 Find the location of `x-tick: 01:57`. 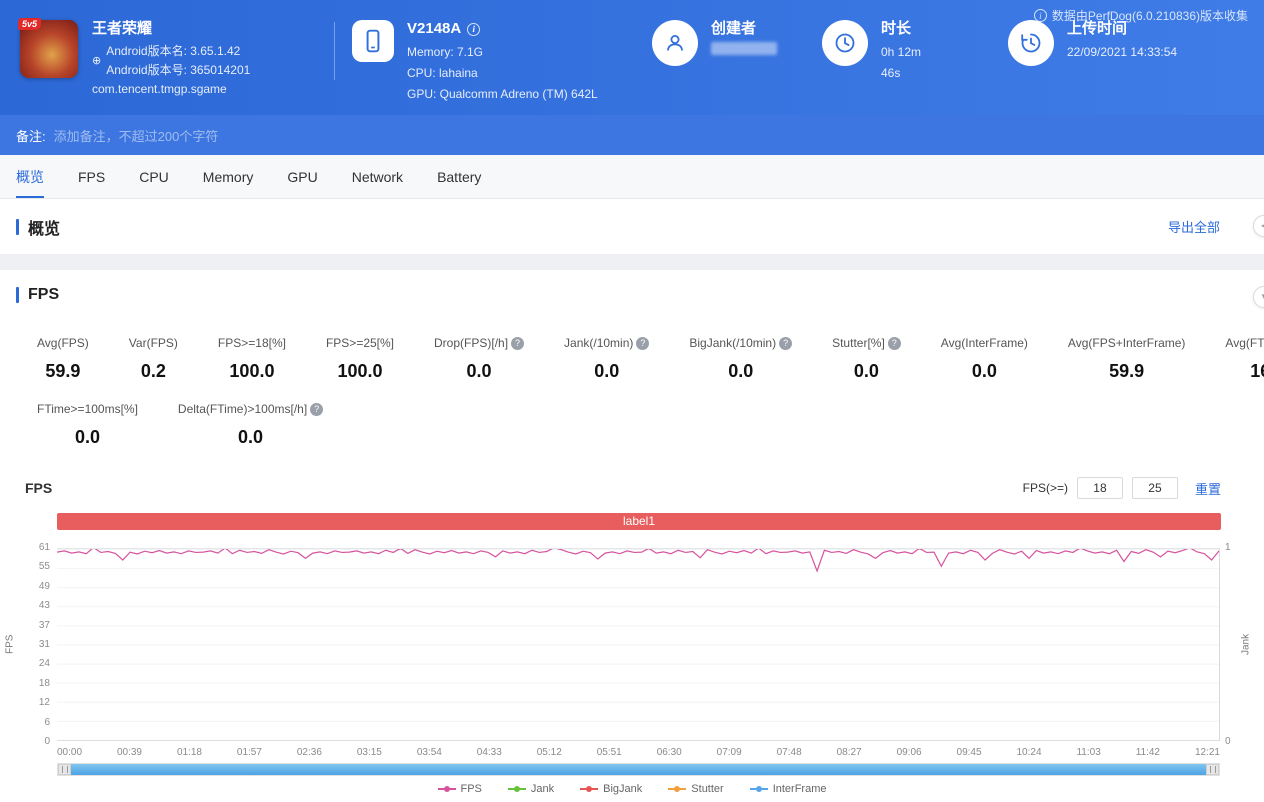

x-tick: 01:57 is located at coordinates (249, 752).